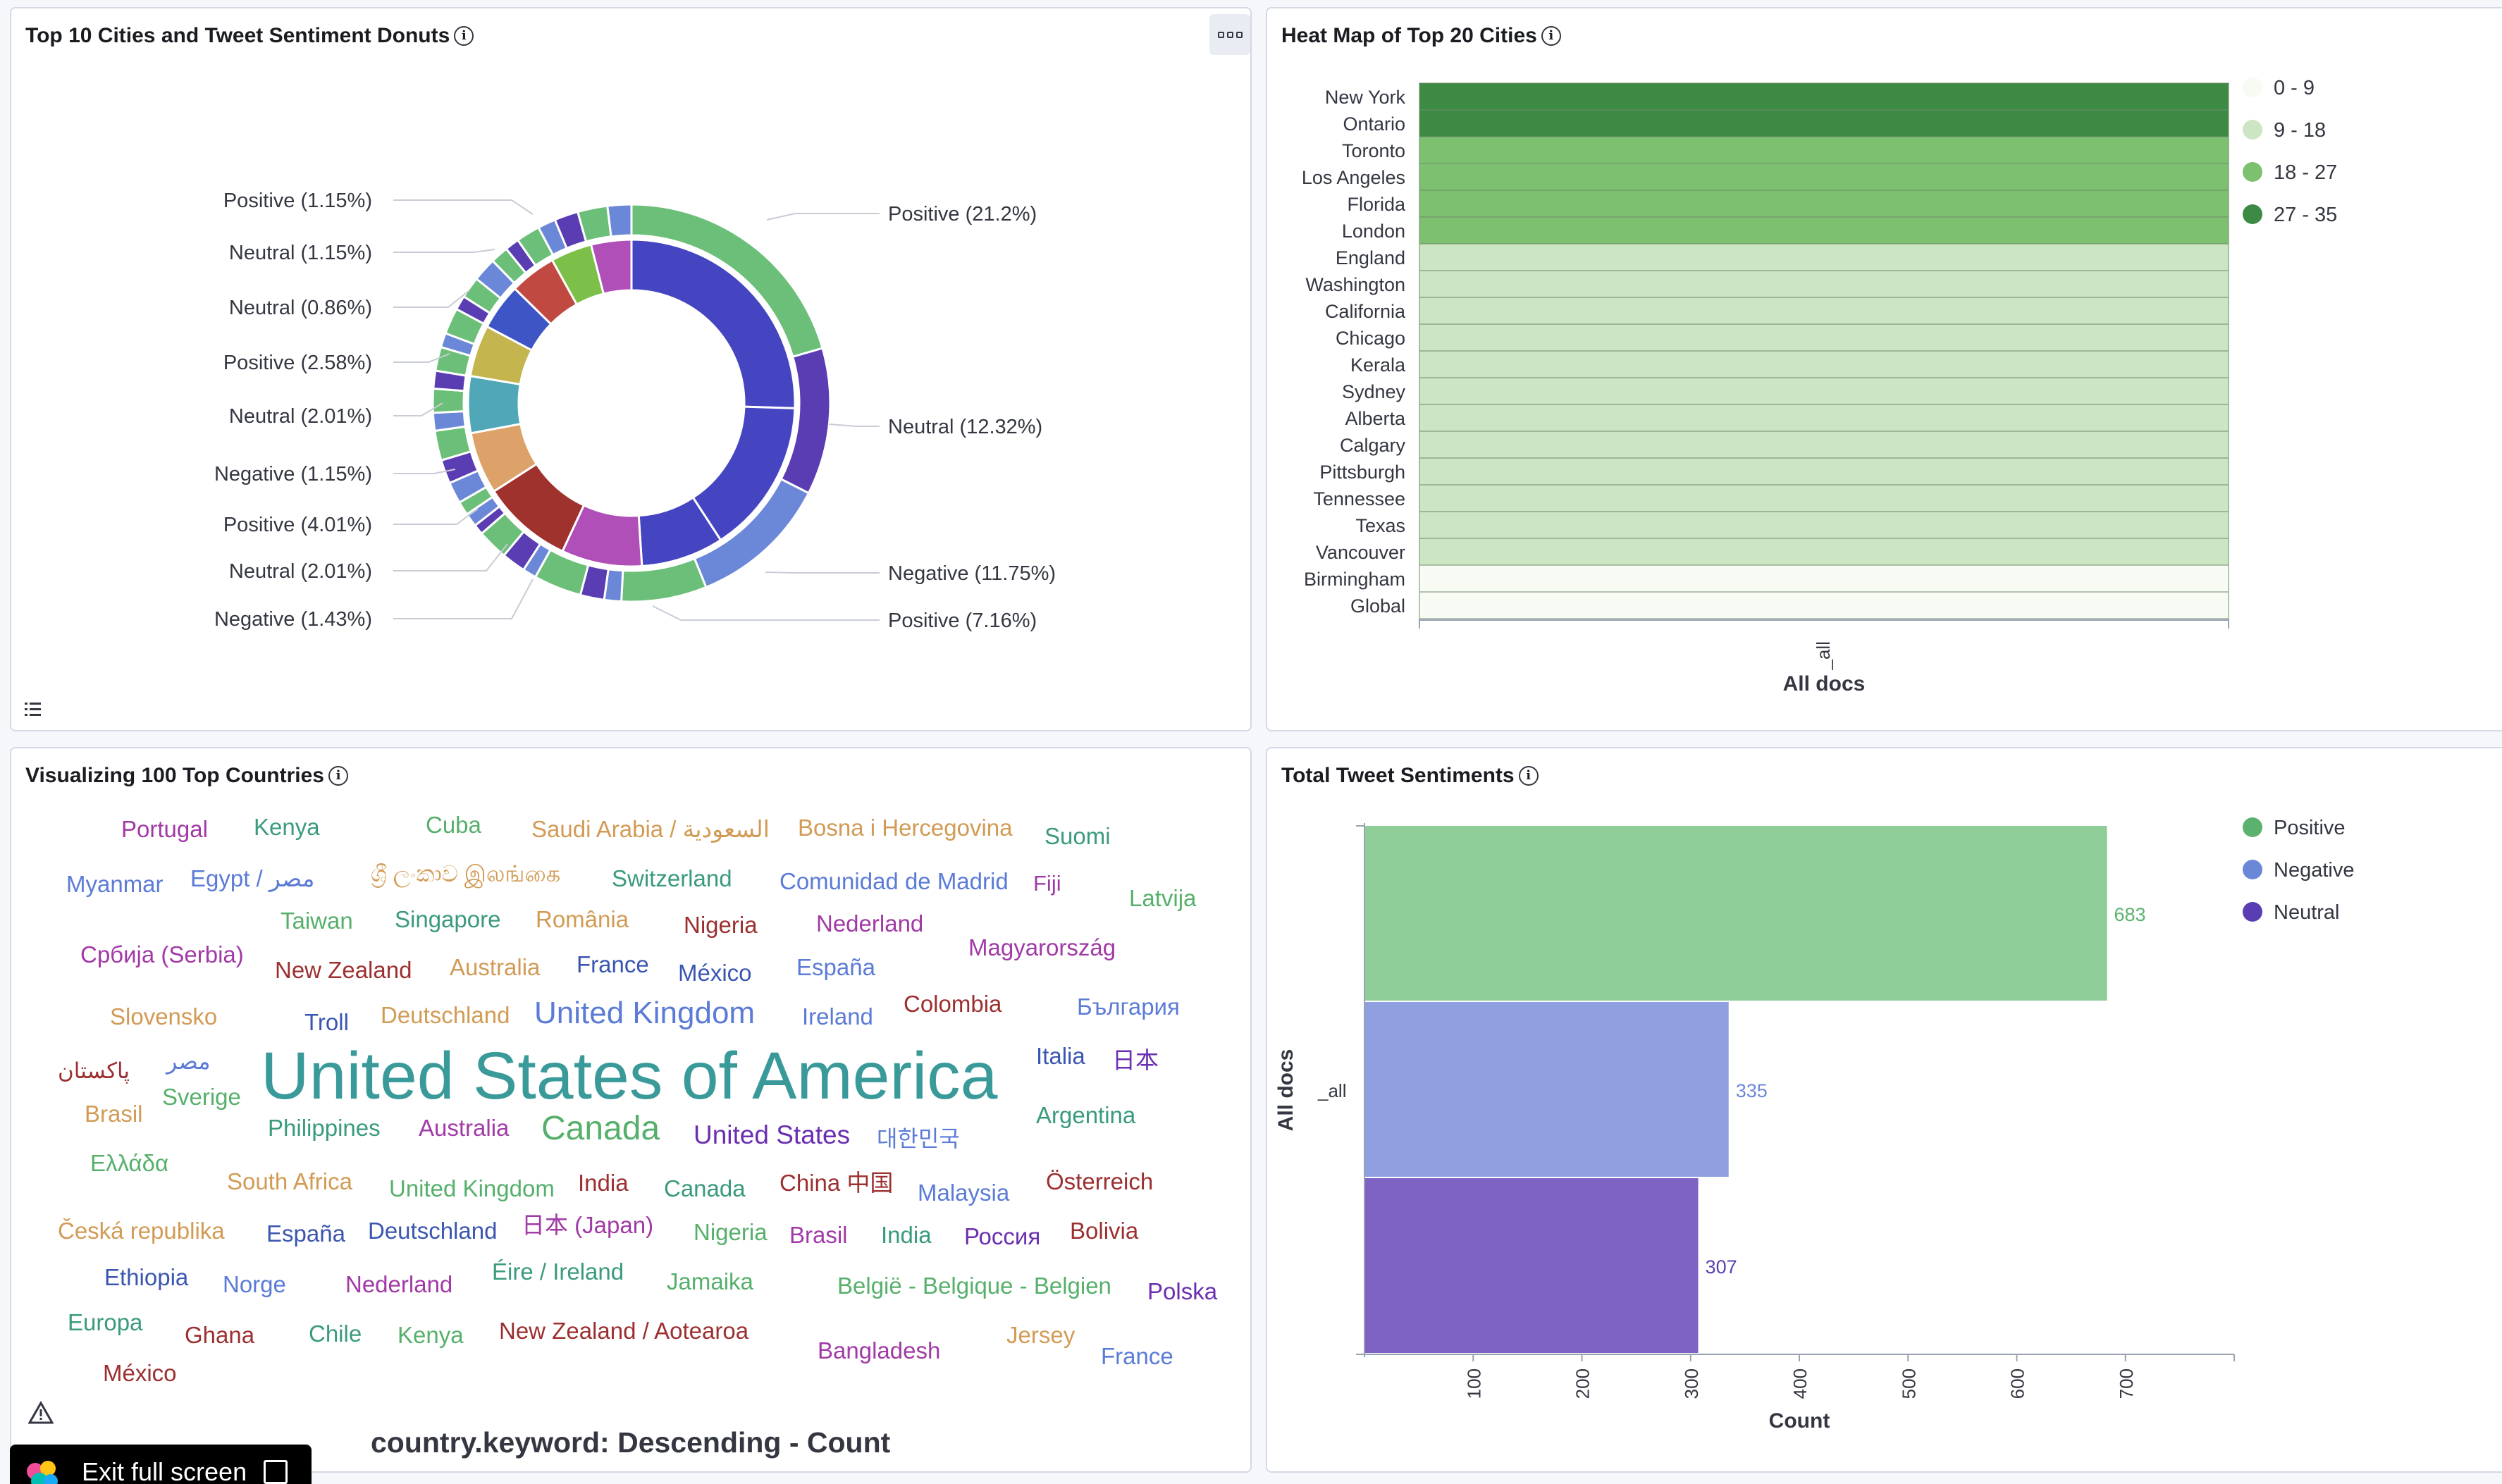  Describe the element at coordinates (710, 1281) in the screenshot. I see `word-cloud-term: Jamaika` at that location.